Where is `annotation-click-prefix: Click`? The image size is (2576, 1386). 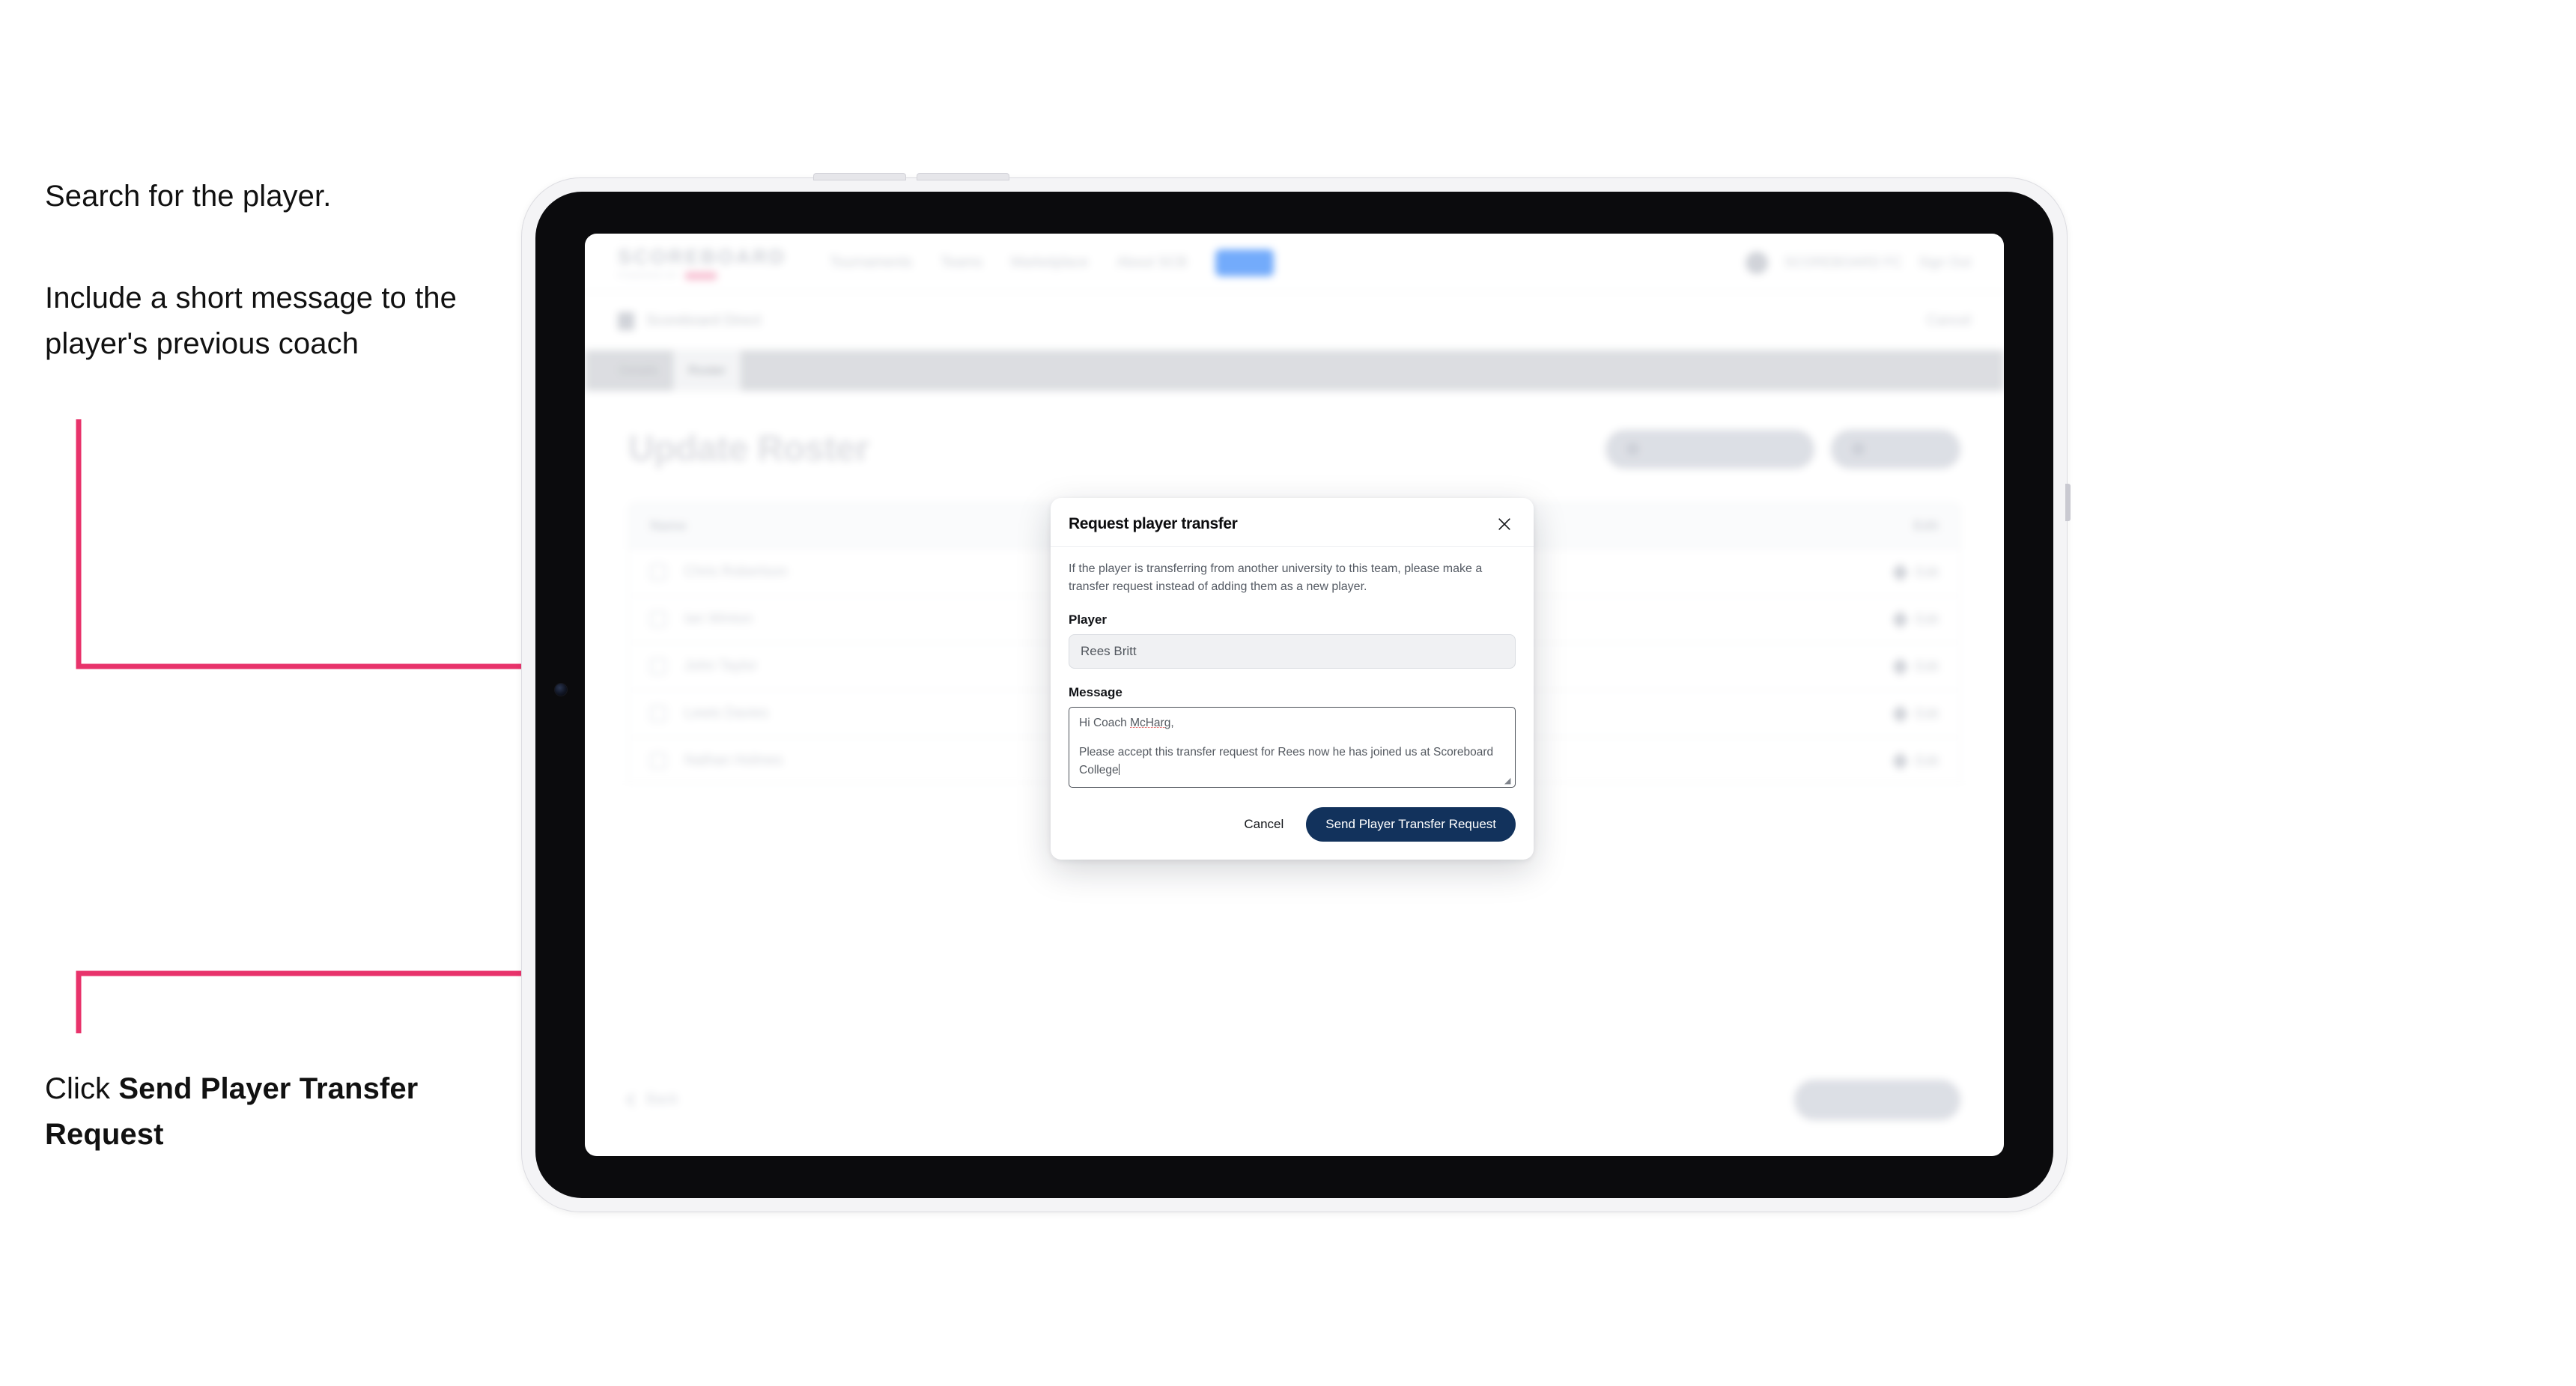 annotation-click-prefix: Click is located at coordinates (82, 1088).